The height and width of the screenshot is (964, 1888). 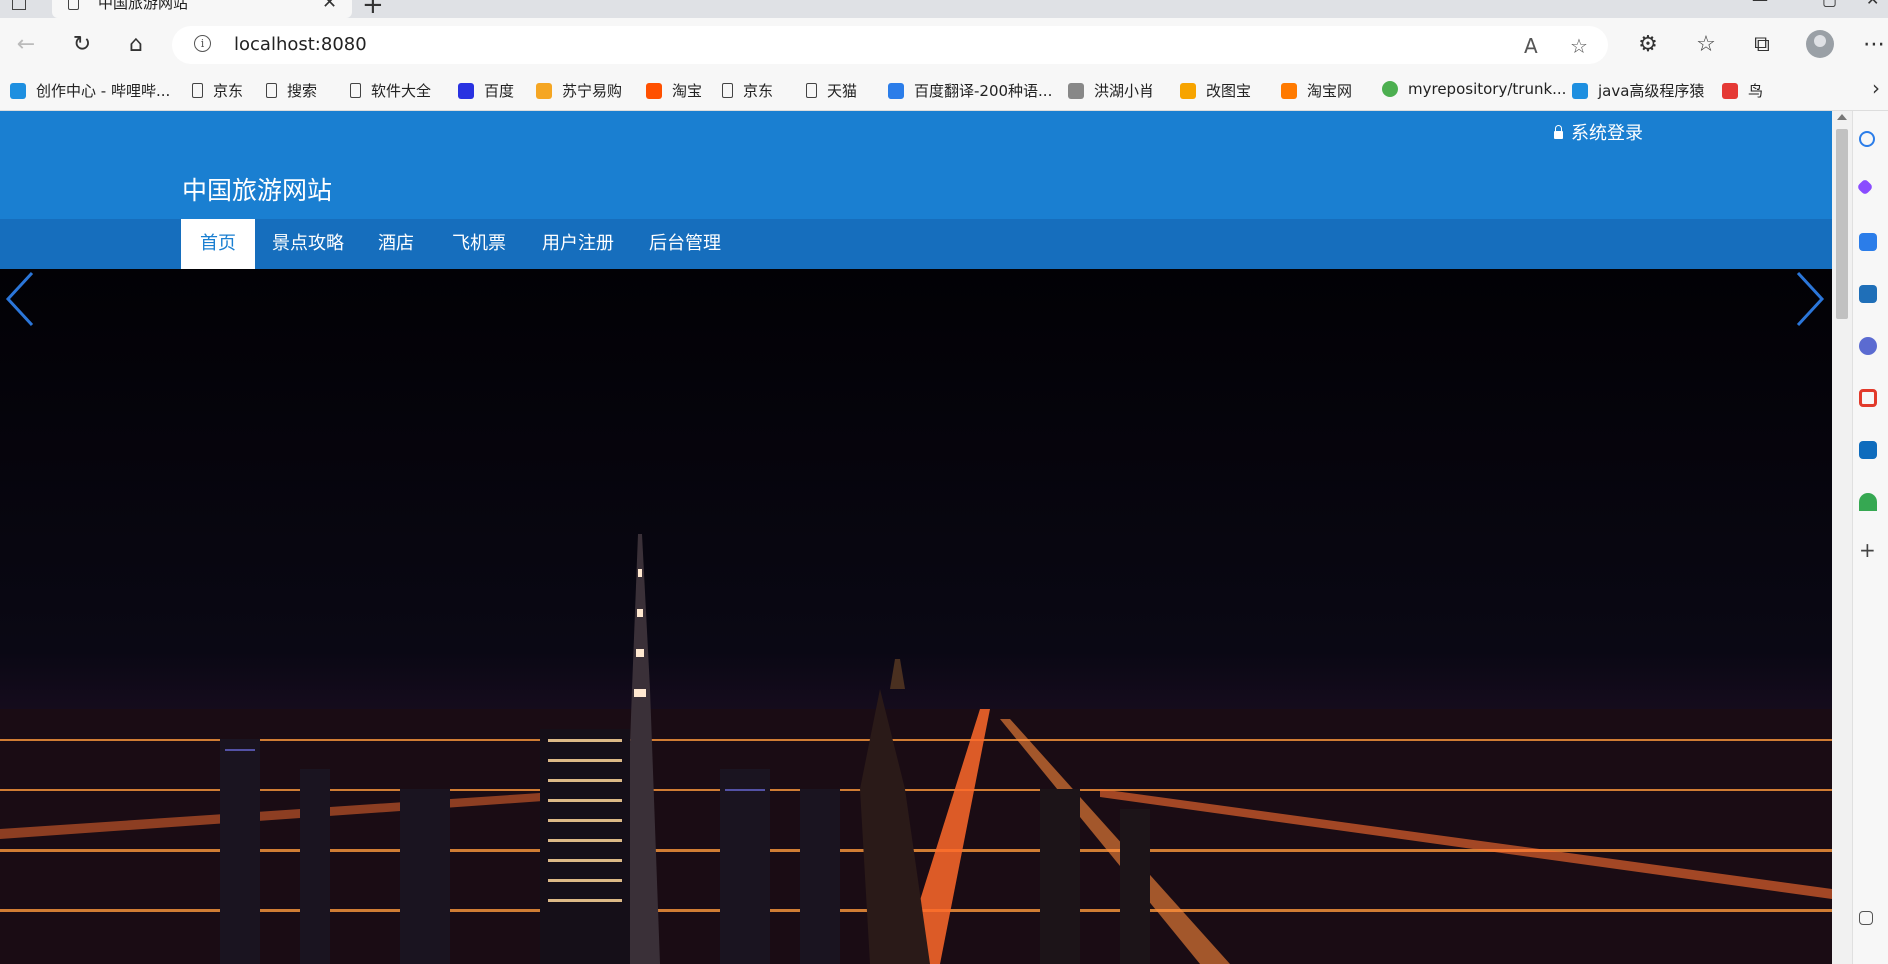 I want to click on nav-register: 用户注册, so click(x=578, y=244).